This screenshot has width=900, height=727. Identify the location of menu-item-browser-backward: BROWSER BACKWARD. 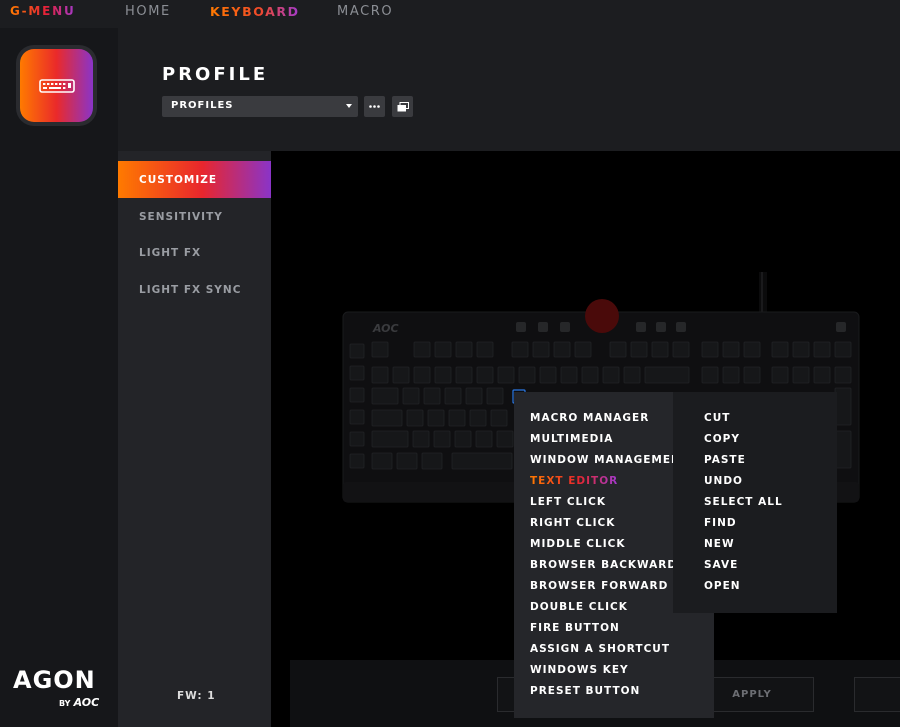
(603, 565).